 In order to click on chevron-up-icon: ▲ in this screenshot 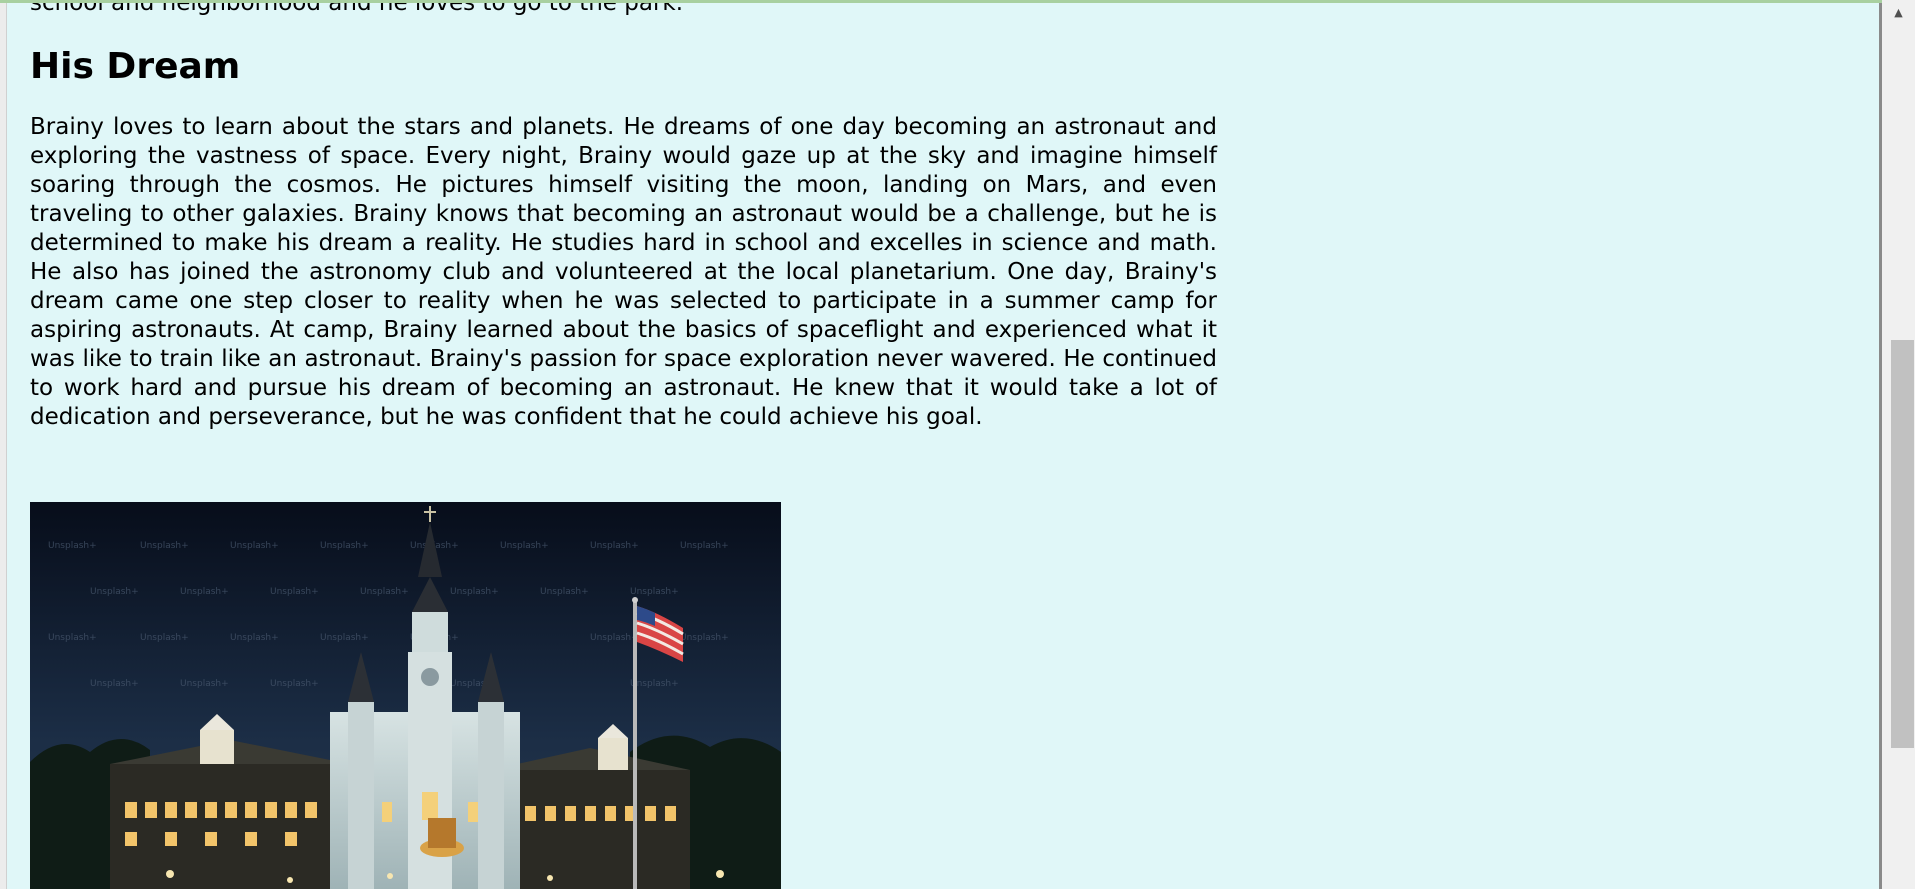, I will do `click(1898, 12)`.